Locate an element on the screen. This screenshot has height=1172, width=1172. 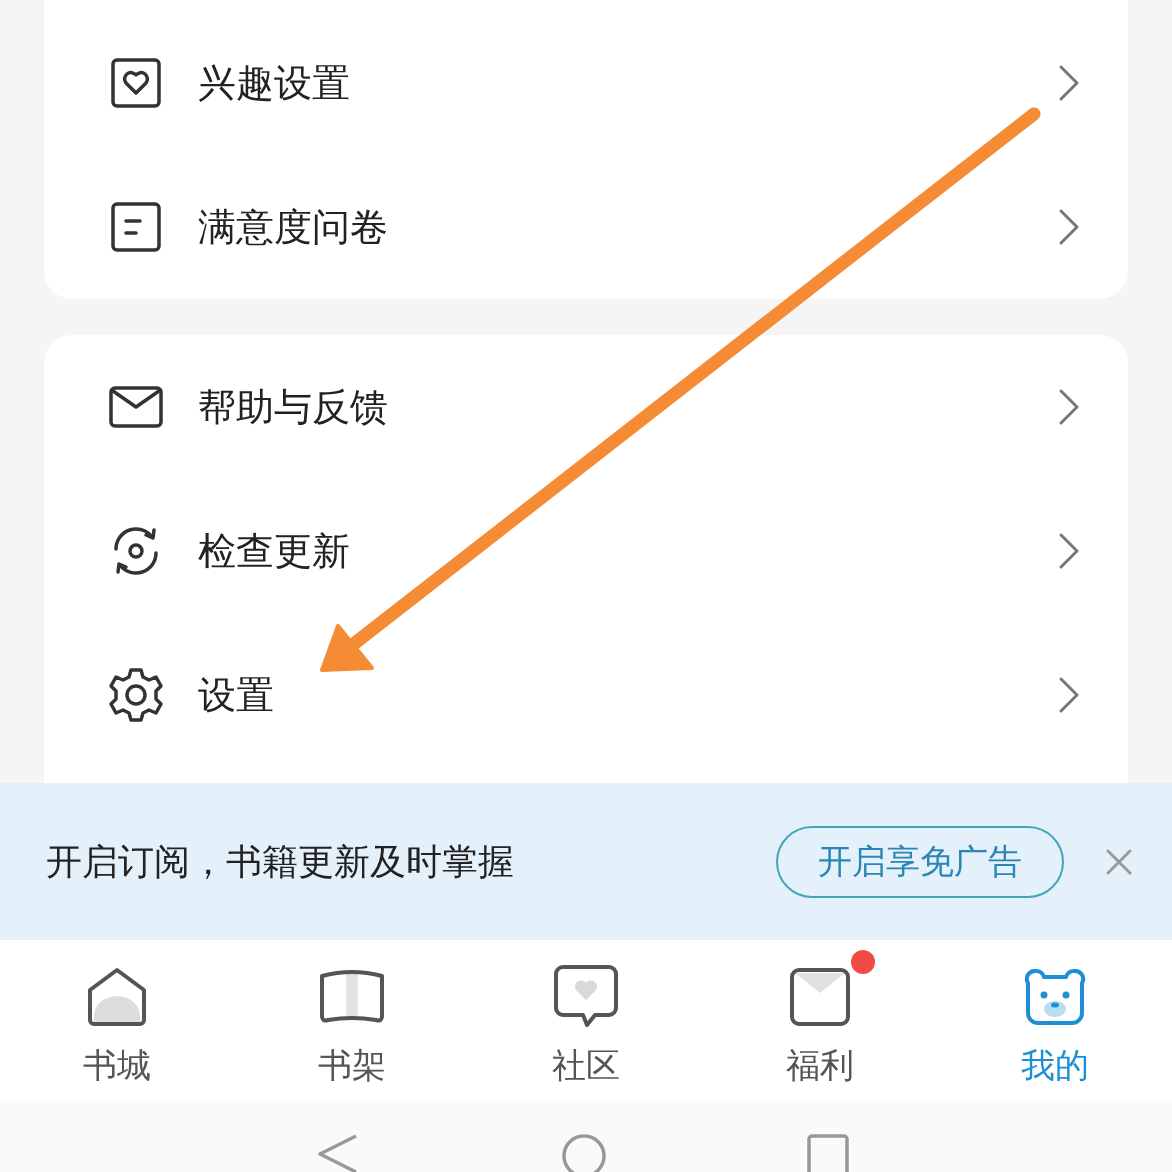
mail-icon is located at coordinates (136, 407).